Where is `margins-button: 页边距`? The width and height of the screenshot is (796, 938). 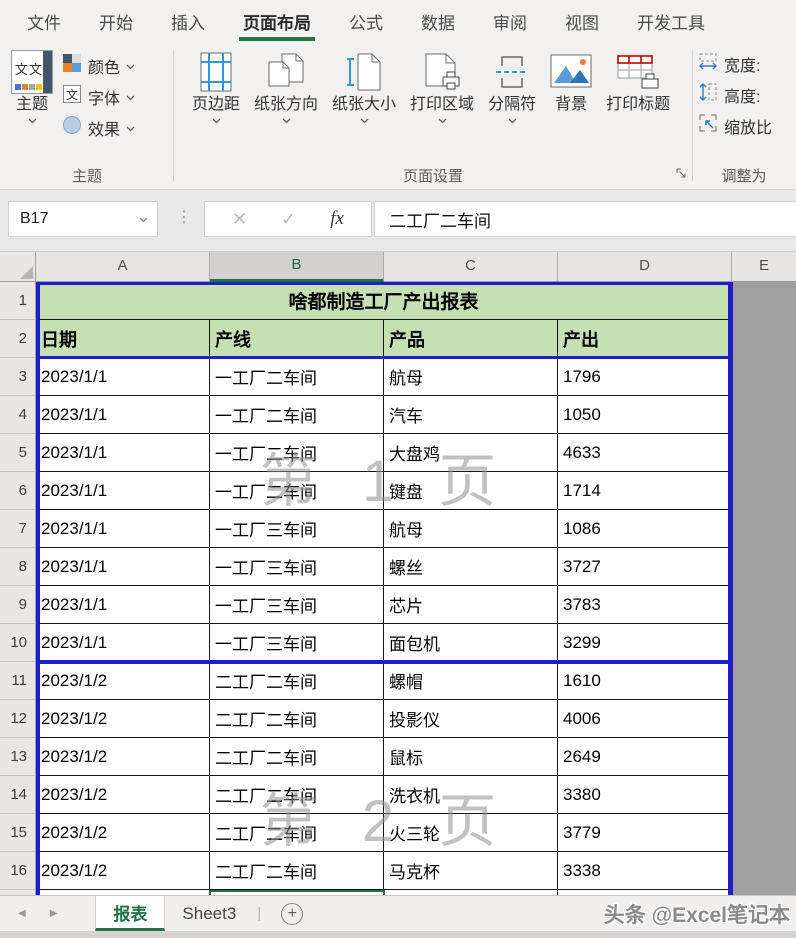 margins-button: 页边距 is located at coordinates (216, 105).